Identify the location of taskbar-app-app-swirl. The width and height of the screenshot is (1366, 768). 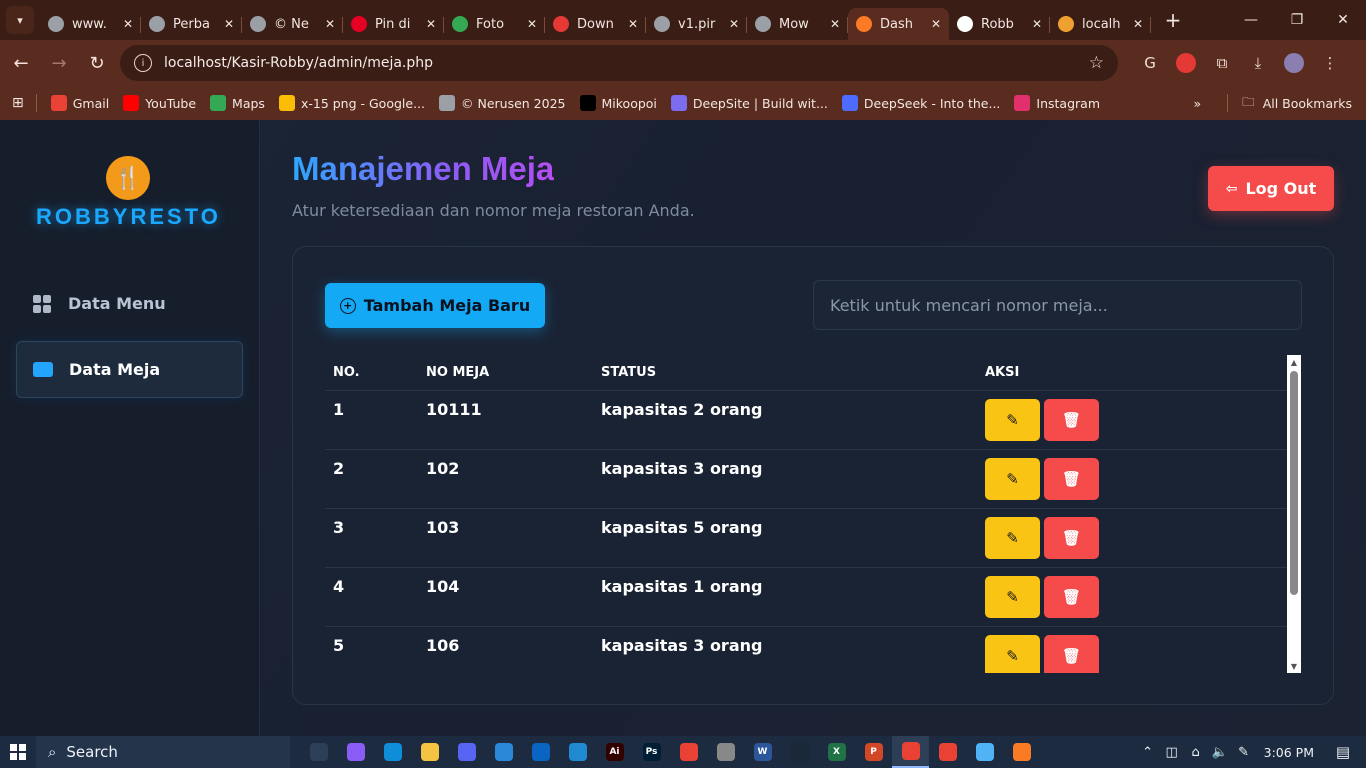
(725, 752).